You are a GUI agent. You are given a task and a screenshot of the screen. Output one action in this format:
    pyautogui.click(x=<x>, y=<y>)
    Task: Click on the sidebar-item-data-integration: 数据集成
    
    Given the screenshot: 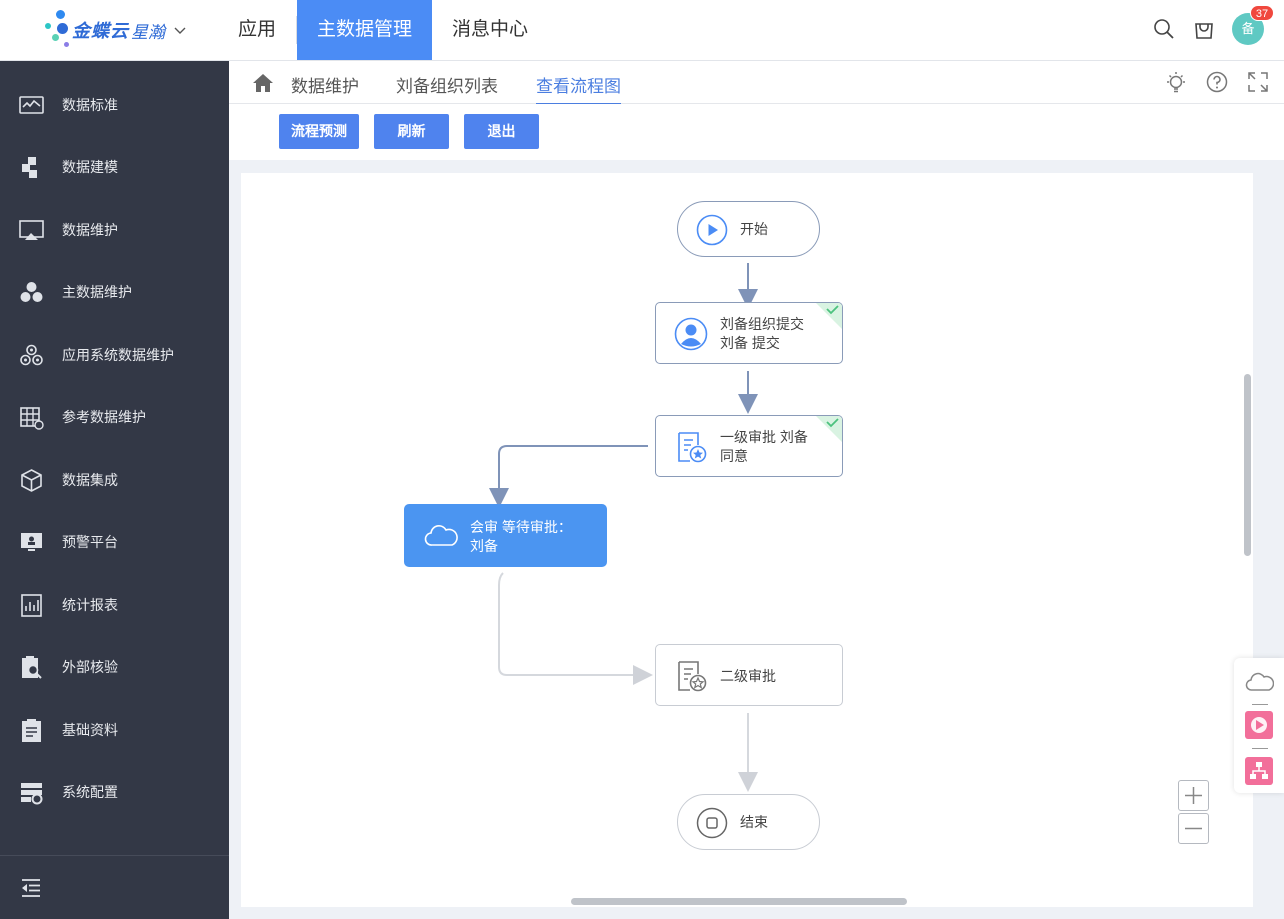 What is the action you would take?
    pyautogui.click(x=114, y=480)
    